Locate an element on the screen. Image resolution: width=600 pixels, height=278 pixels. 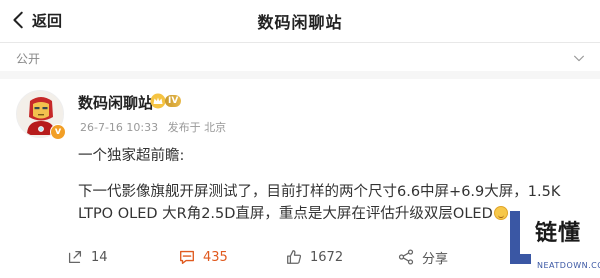
page-title: 数码闲聊站 is located at coordinates (300, 22).